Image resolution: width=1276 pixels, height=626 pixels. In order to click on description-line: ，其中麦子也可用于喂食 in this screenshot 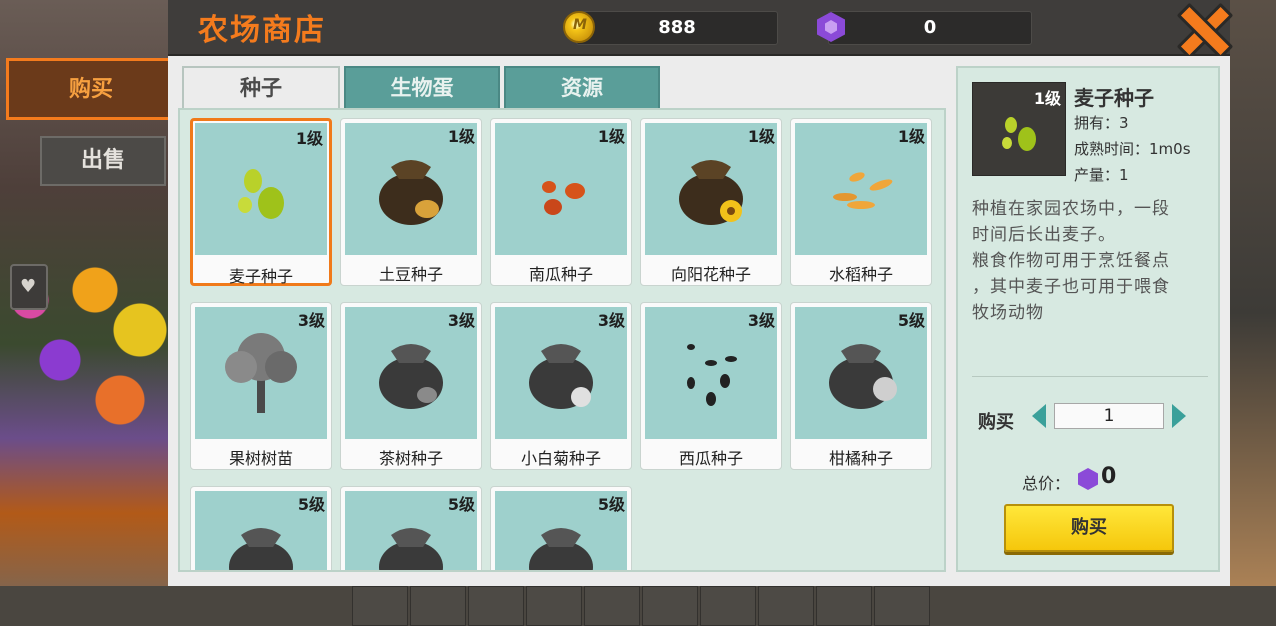, I will do `click(1071, 287)`.